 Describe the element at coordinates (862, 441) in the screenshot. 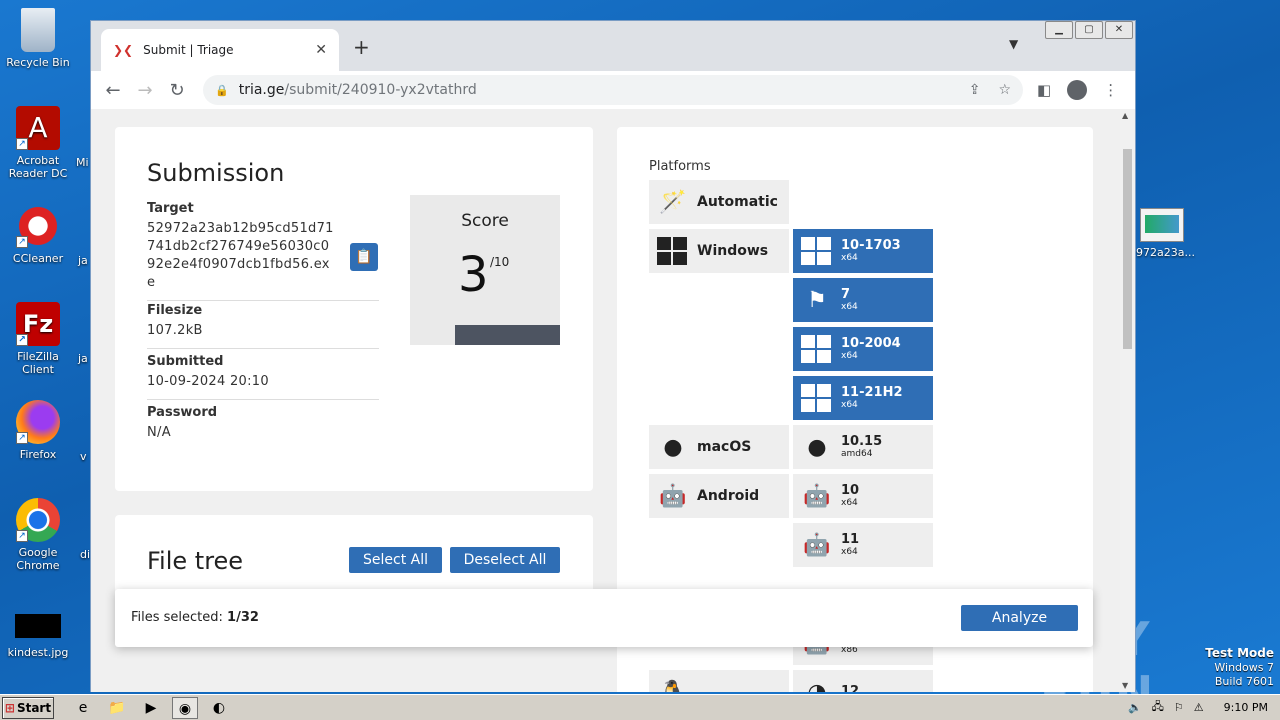

I see `version-name: 10.15` at that location.